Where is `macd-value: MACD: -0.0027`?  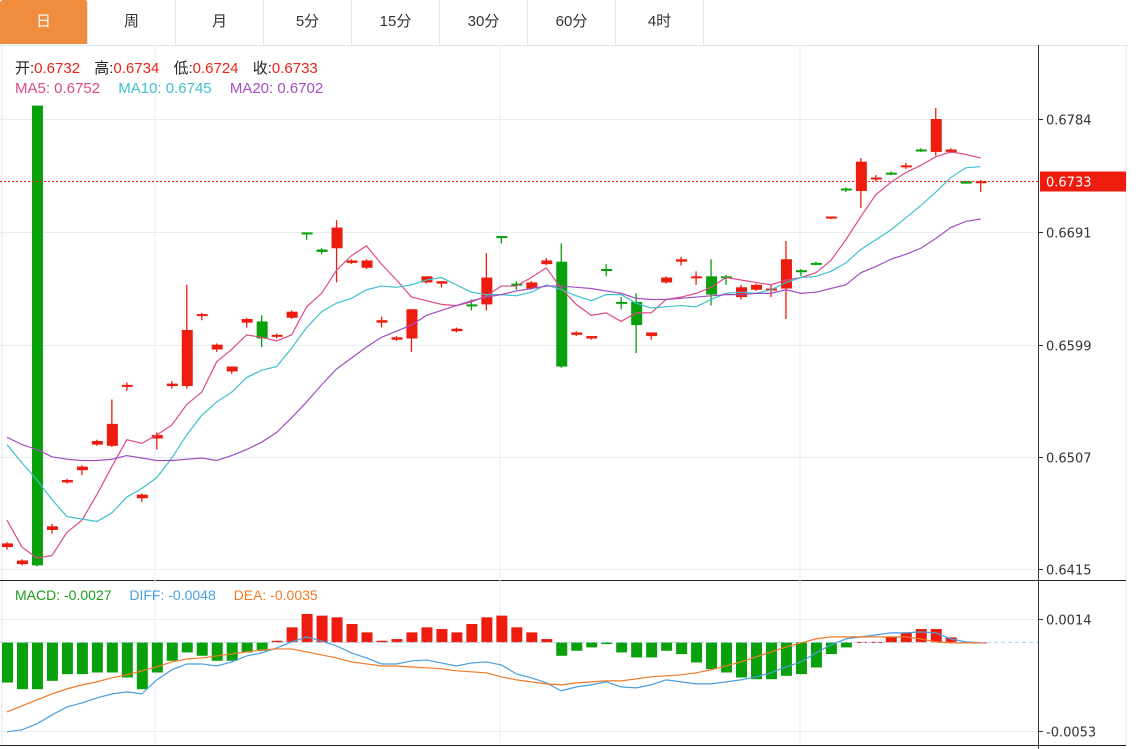 macd-value: MACD: -0.0027 is located at coordinates (63, 595).